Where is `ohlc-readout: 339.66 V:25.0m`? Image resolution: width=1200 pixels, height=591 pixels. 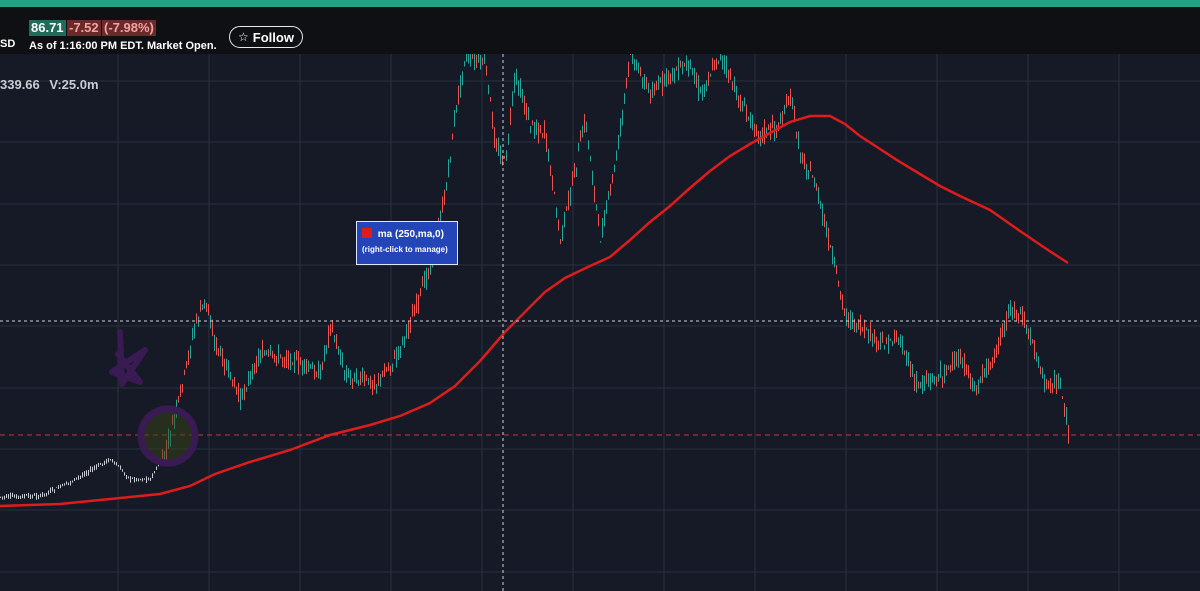 ohlc-readout: 339.66 V:25.0m is located at coordinates (52, 84).